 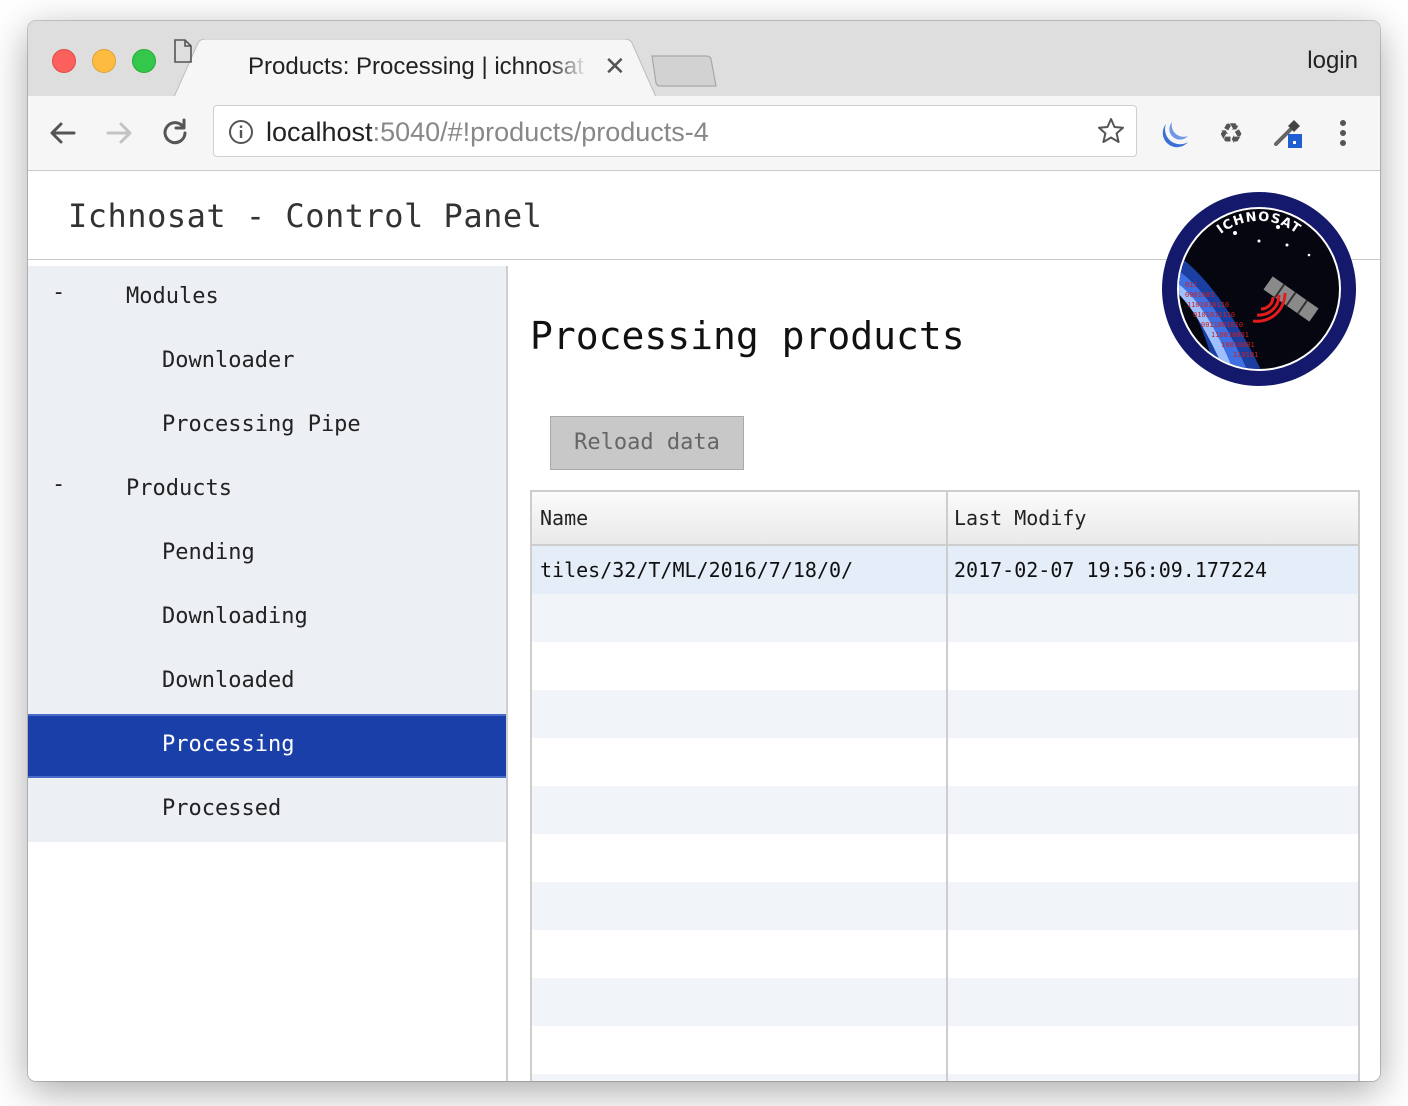 I want to click on svg-text: 0001001, so click(x=1200, y=295).